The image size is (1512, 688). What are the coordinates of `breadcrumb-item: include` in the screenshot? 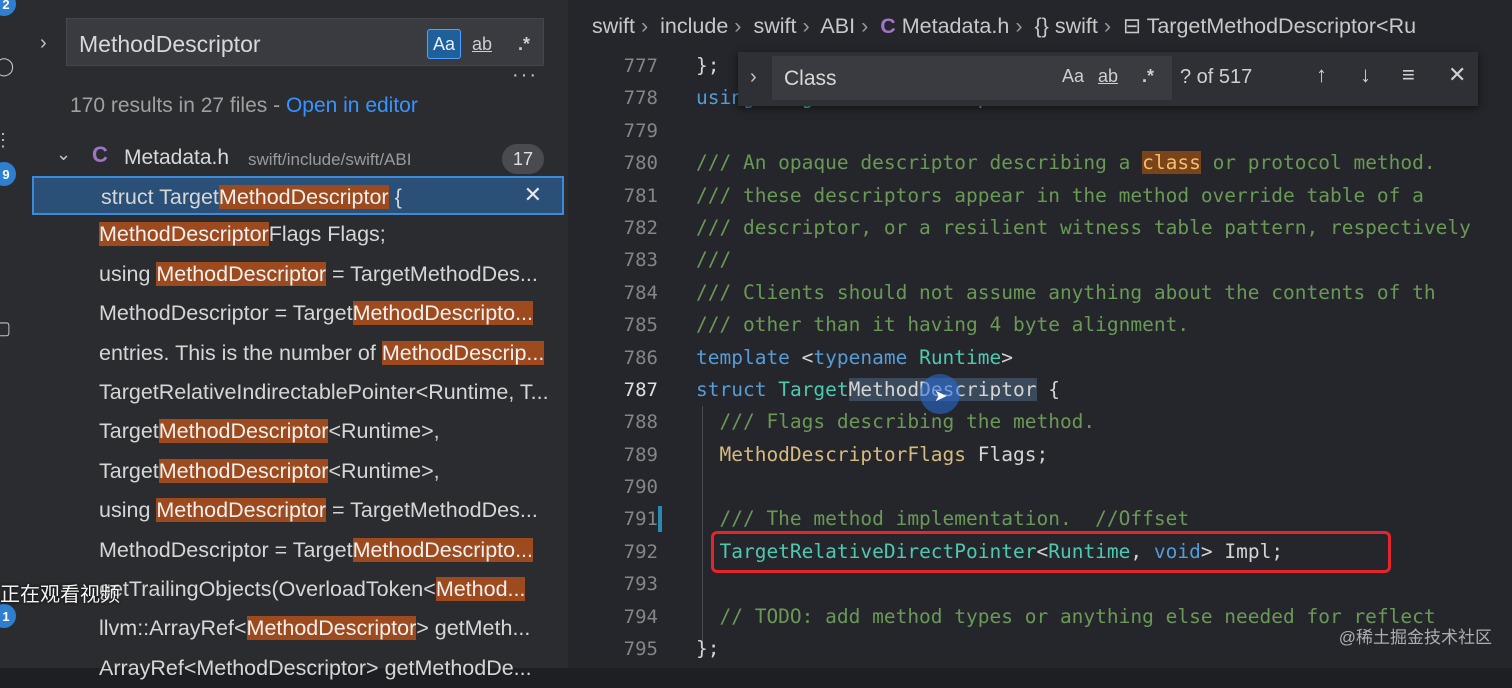 It's located at (694, 26).